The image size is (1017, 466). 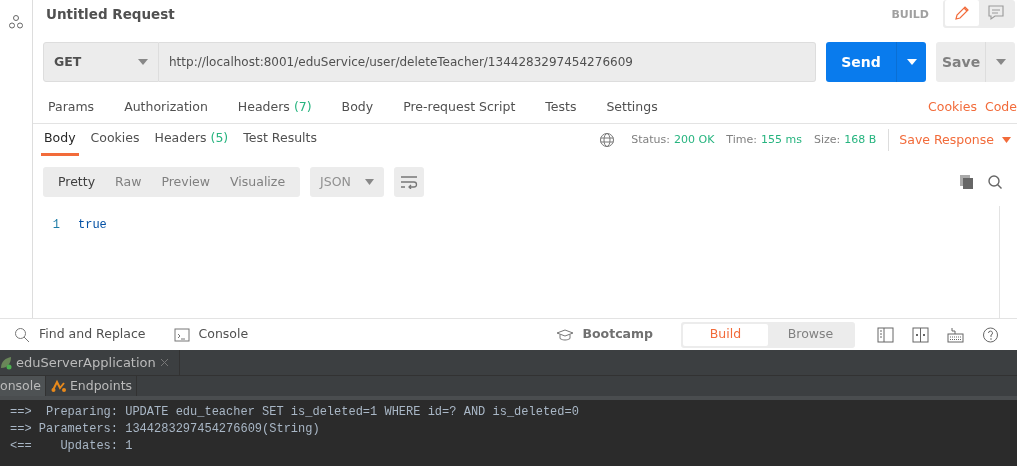 What do you see at coordinates (258, 182) in the screenshot?
I see `format-tab: Visualize` at bounding box center [258, 182].